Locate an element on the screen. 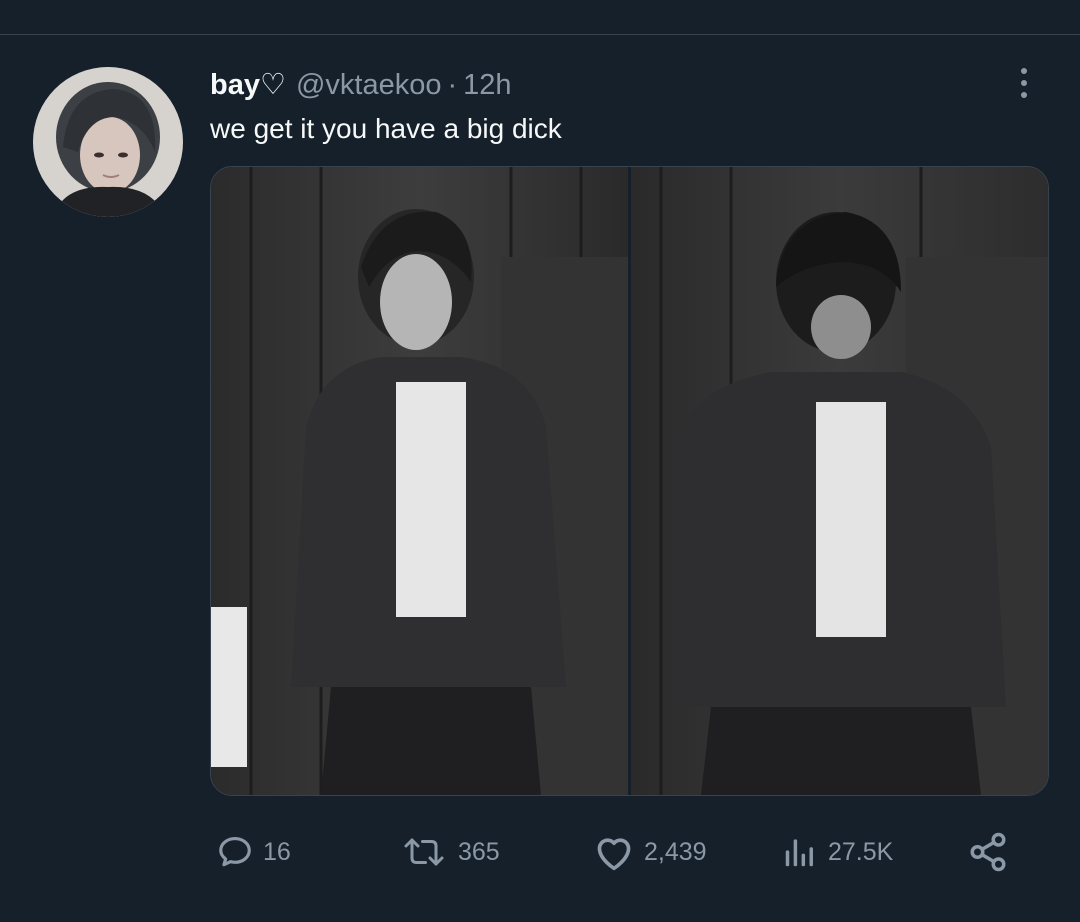 The width and height of the screenshot is (1080, 922). timestamp: 12h is located at coordinates (487, 85).